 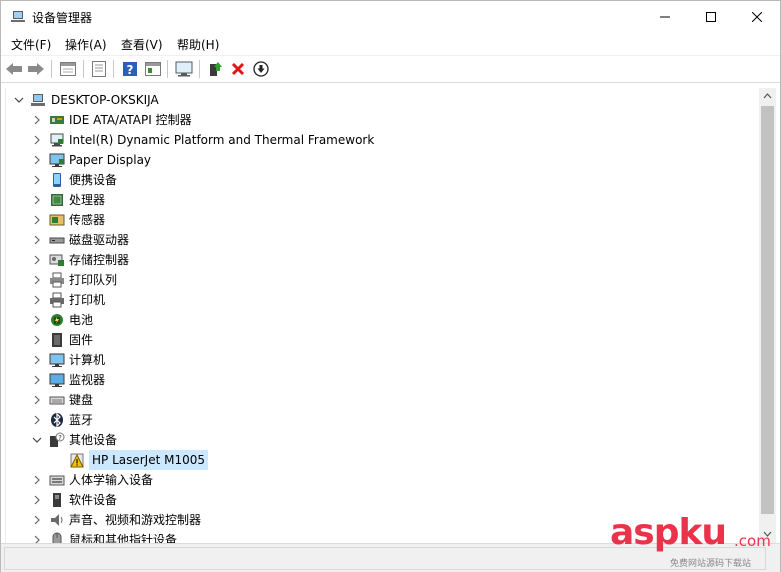 I want to click on tree-item-label: 磁盘驱动器, so click(x=99, y=240).